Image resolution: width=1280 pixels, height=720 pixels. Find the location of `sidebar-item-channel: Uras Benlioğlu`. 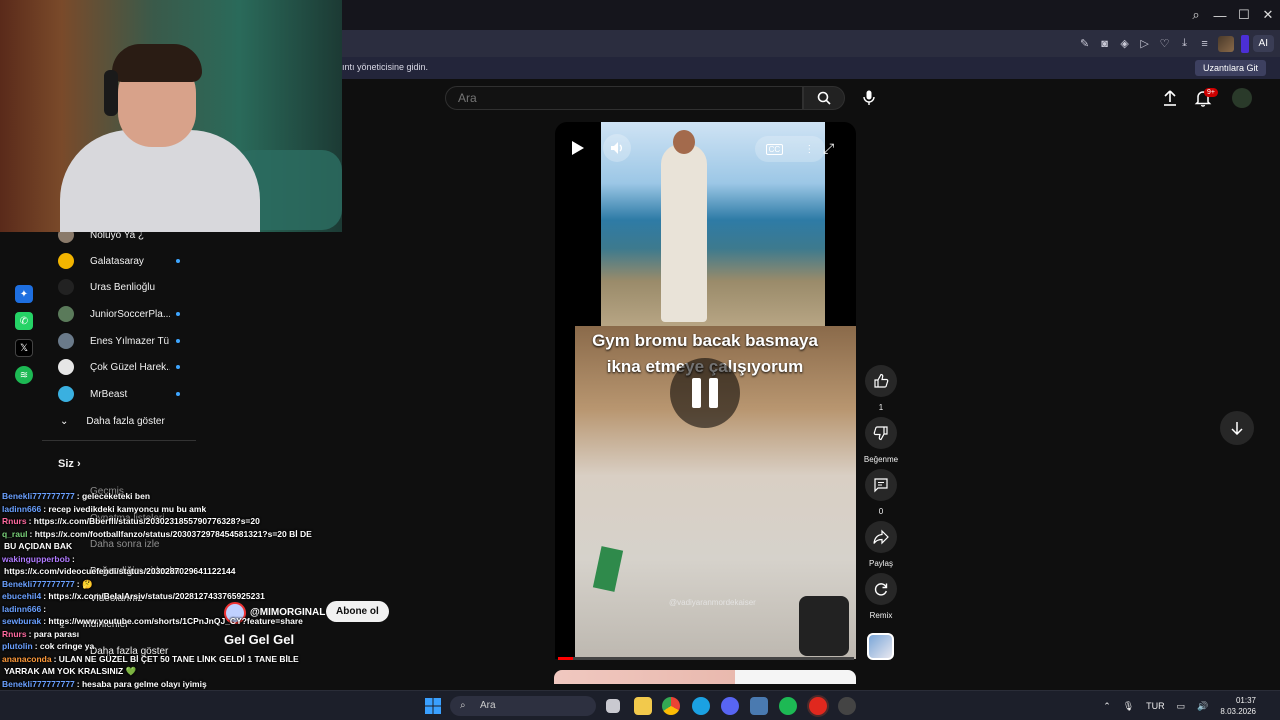

sidebar-item-channel: Uras Benlioğlu is located at coordinates (122, 287).